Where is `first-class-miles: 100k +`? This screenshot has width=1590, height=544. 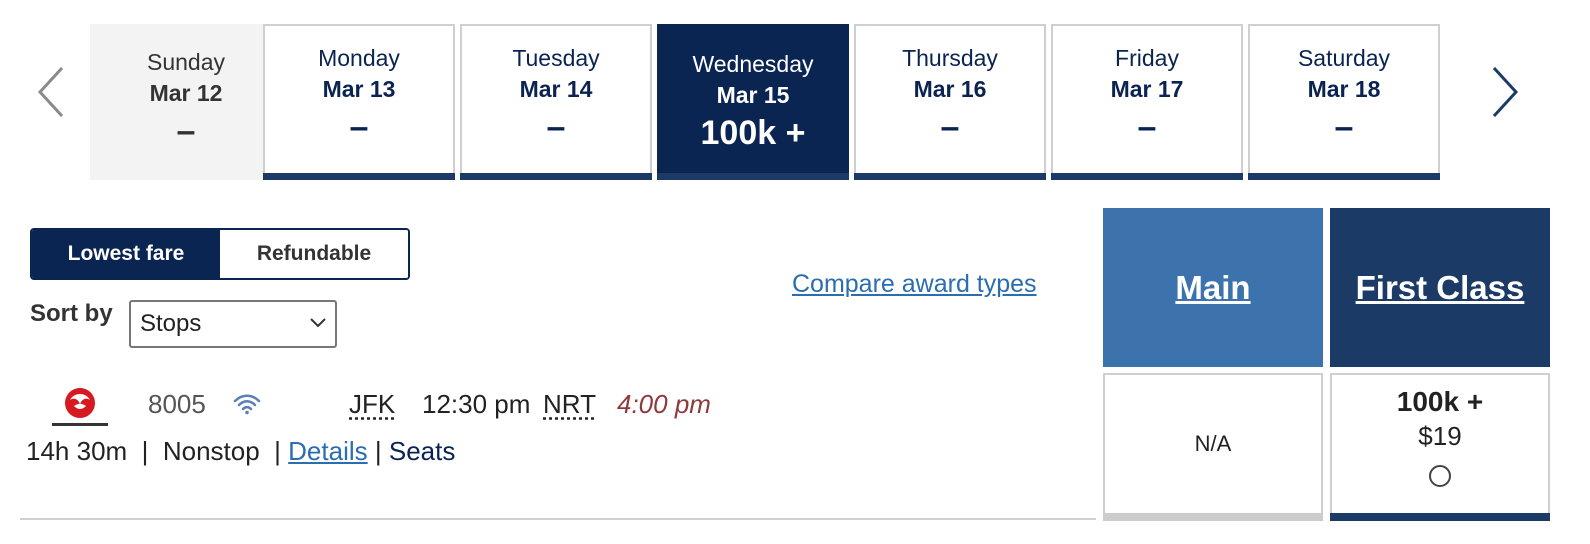 first-class-miles: 100k + is located at coordinates (1440, 401).